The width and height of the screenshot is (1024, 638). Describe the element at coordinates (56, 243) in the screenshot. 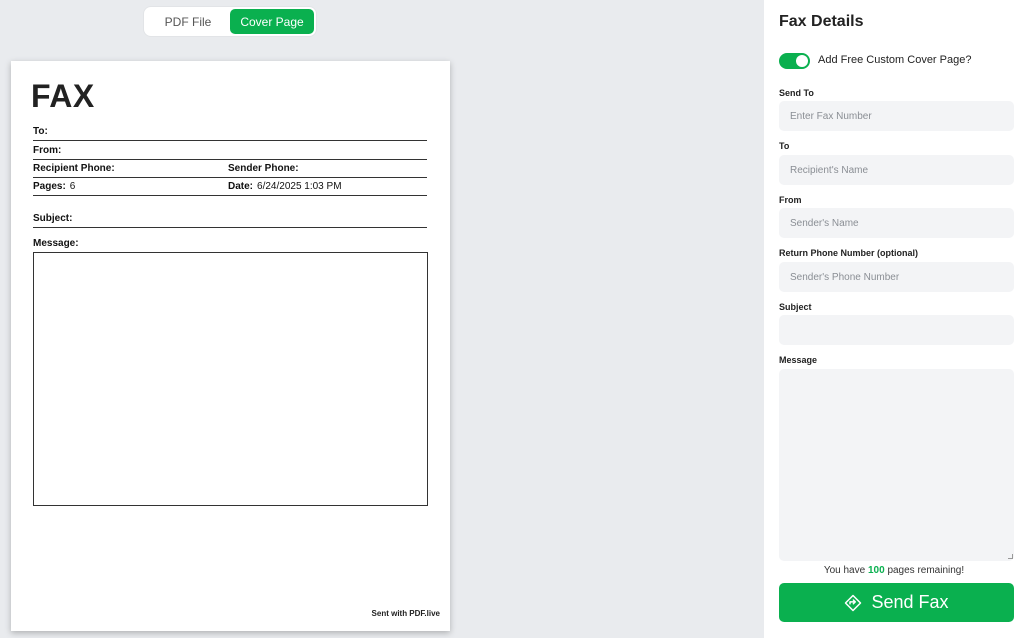

I see `message-label: Message:` at that location.